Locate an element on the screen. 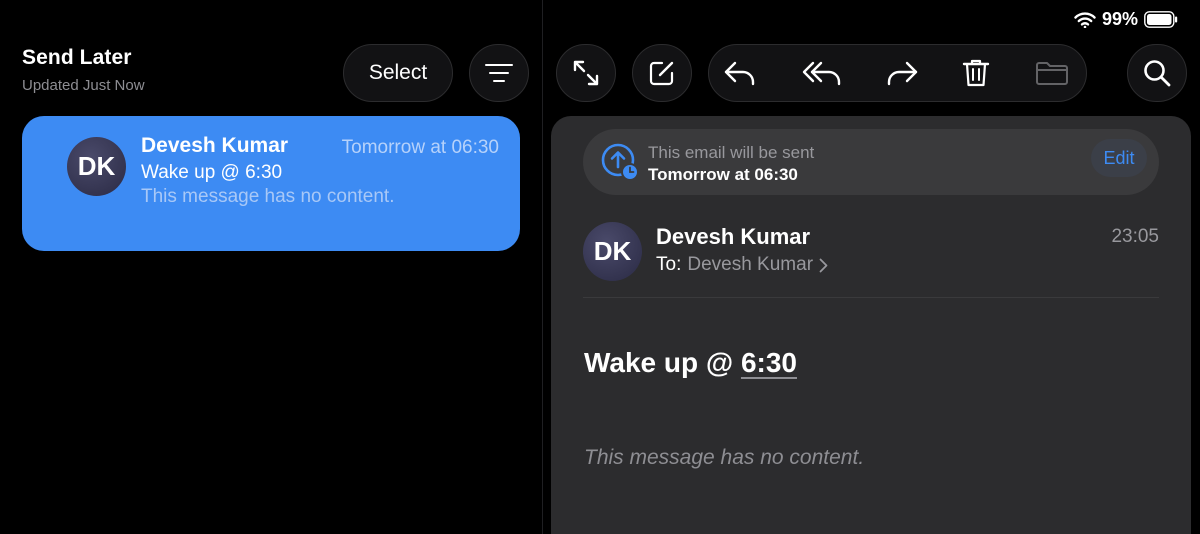 This screenshot has height=534, width=1200. filter-button is located at coordinates (499, 73).